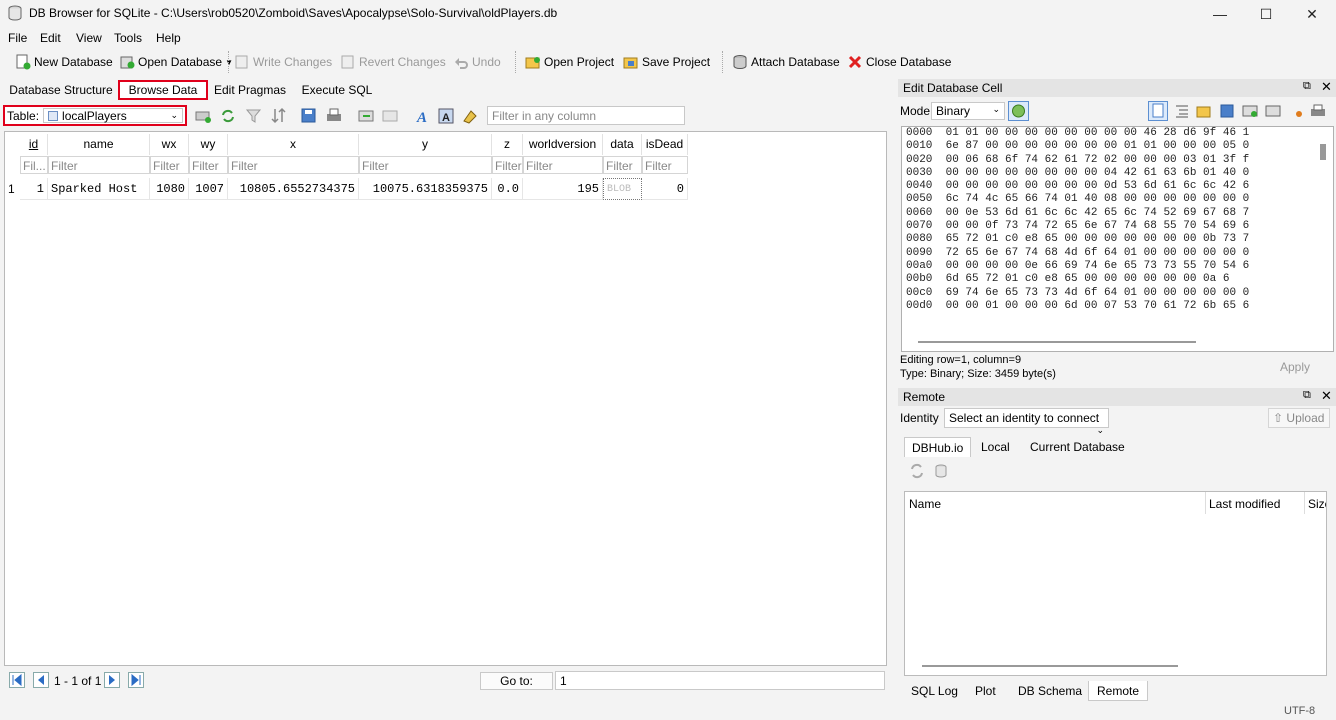 The image size is (1336, 720). Describe the element at coordinates (64, 62) in the screenshot. I see `new-database-button: New Database` at that location.